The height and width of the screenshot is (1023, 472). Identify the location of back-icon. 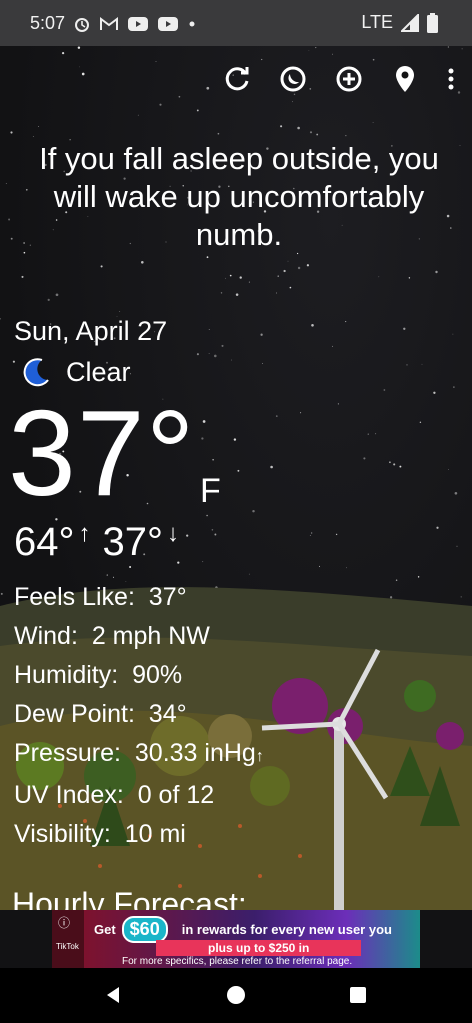
(113, 995).